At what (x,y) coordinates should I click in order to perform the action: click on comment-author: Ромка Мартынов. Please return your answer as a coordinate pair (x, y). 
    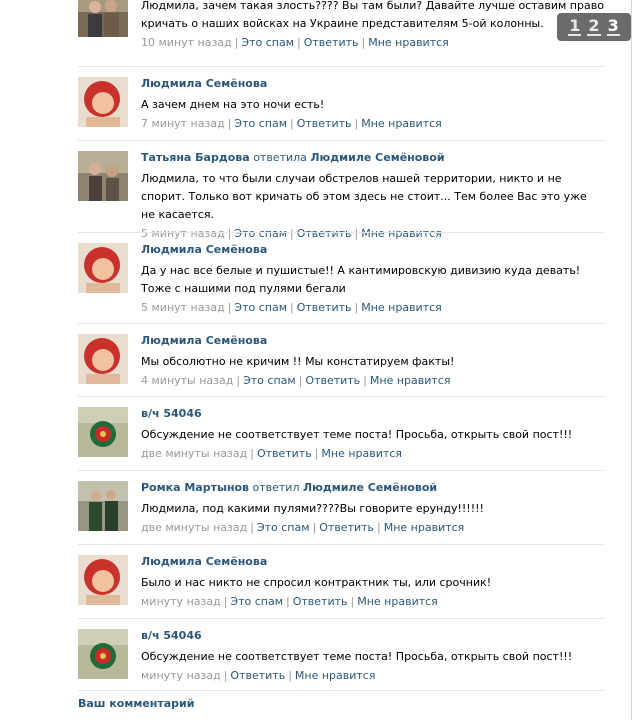
    Looking at the image, I should click on (195, 487).